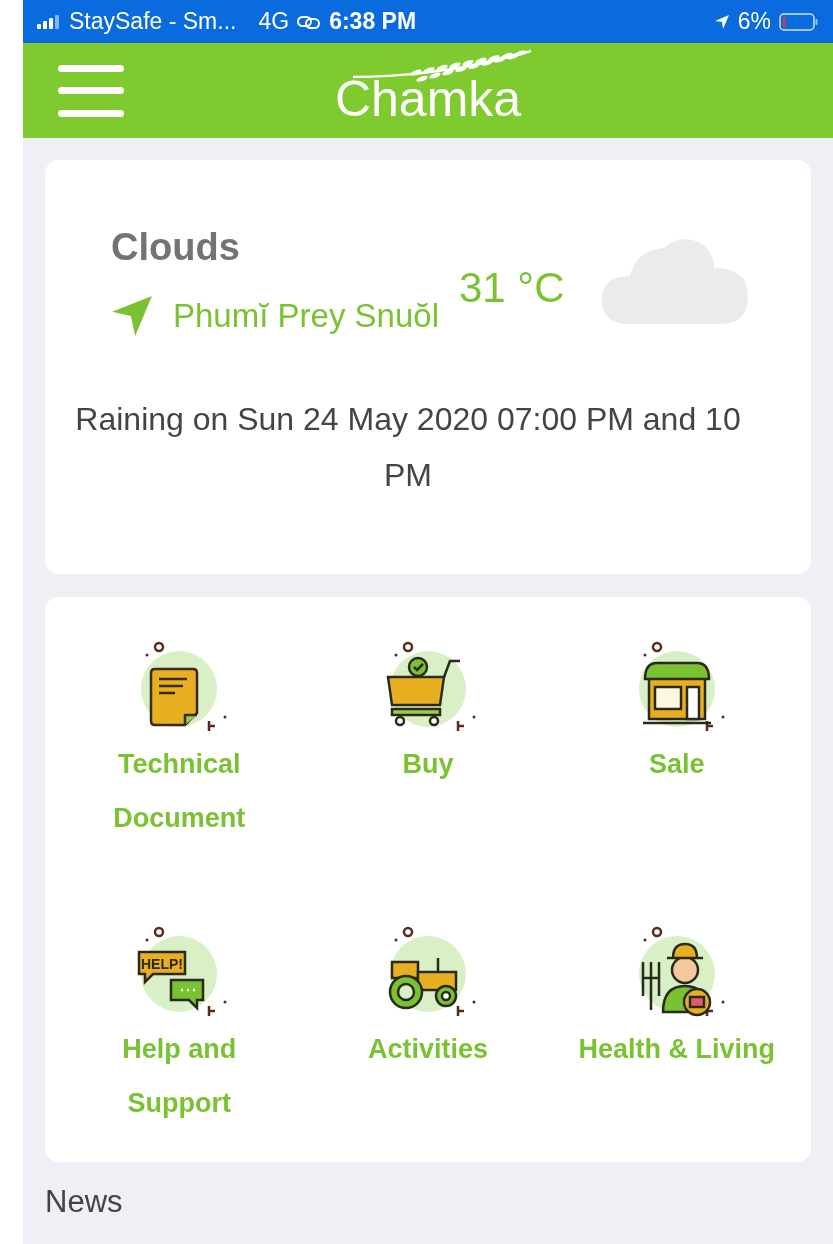 The image size is (833, 1244). I want to click on menu-tile: Sale, so click(676, 769).